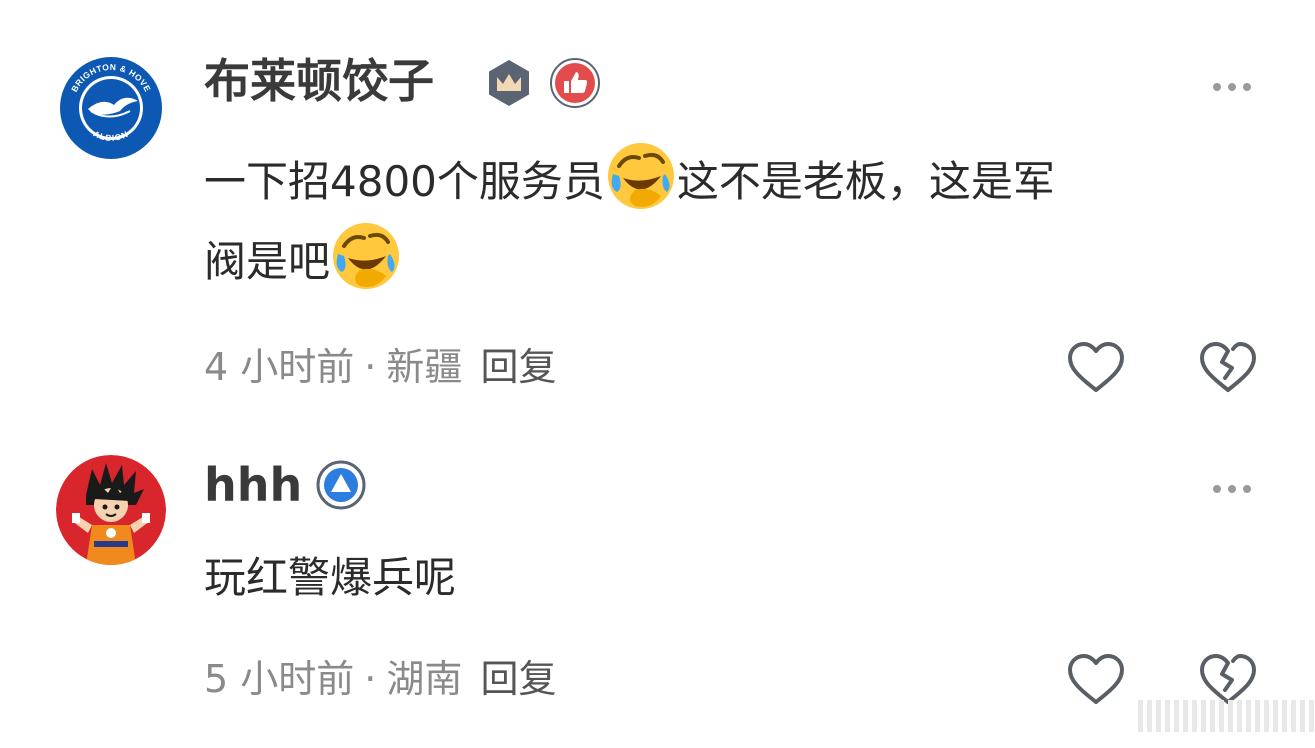  Describe the element at coordinates (509, 83) in the screenshot. I see `crown-badge-icon` at that location.